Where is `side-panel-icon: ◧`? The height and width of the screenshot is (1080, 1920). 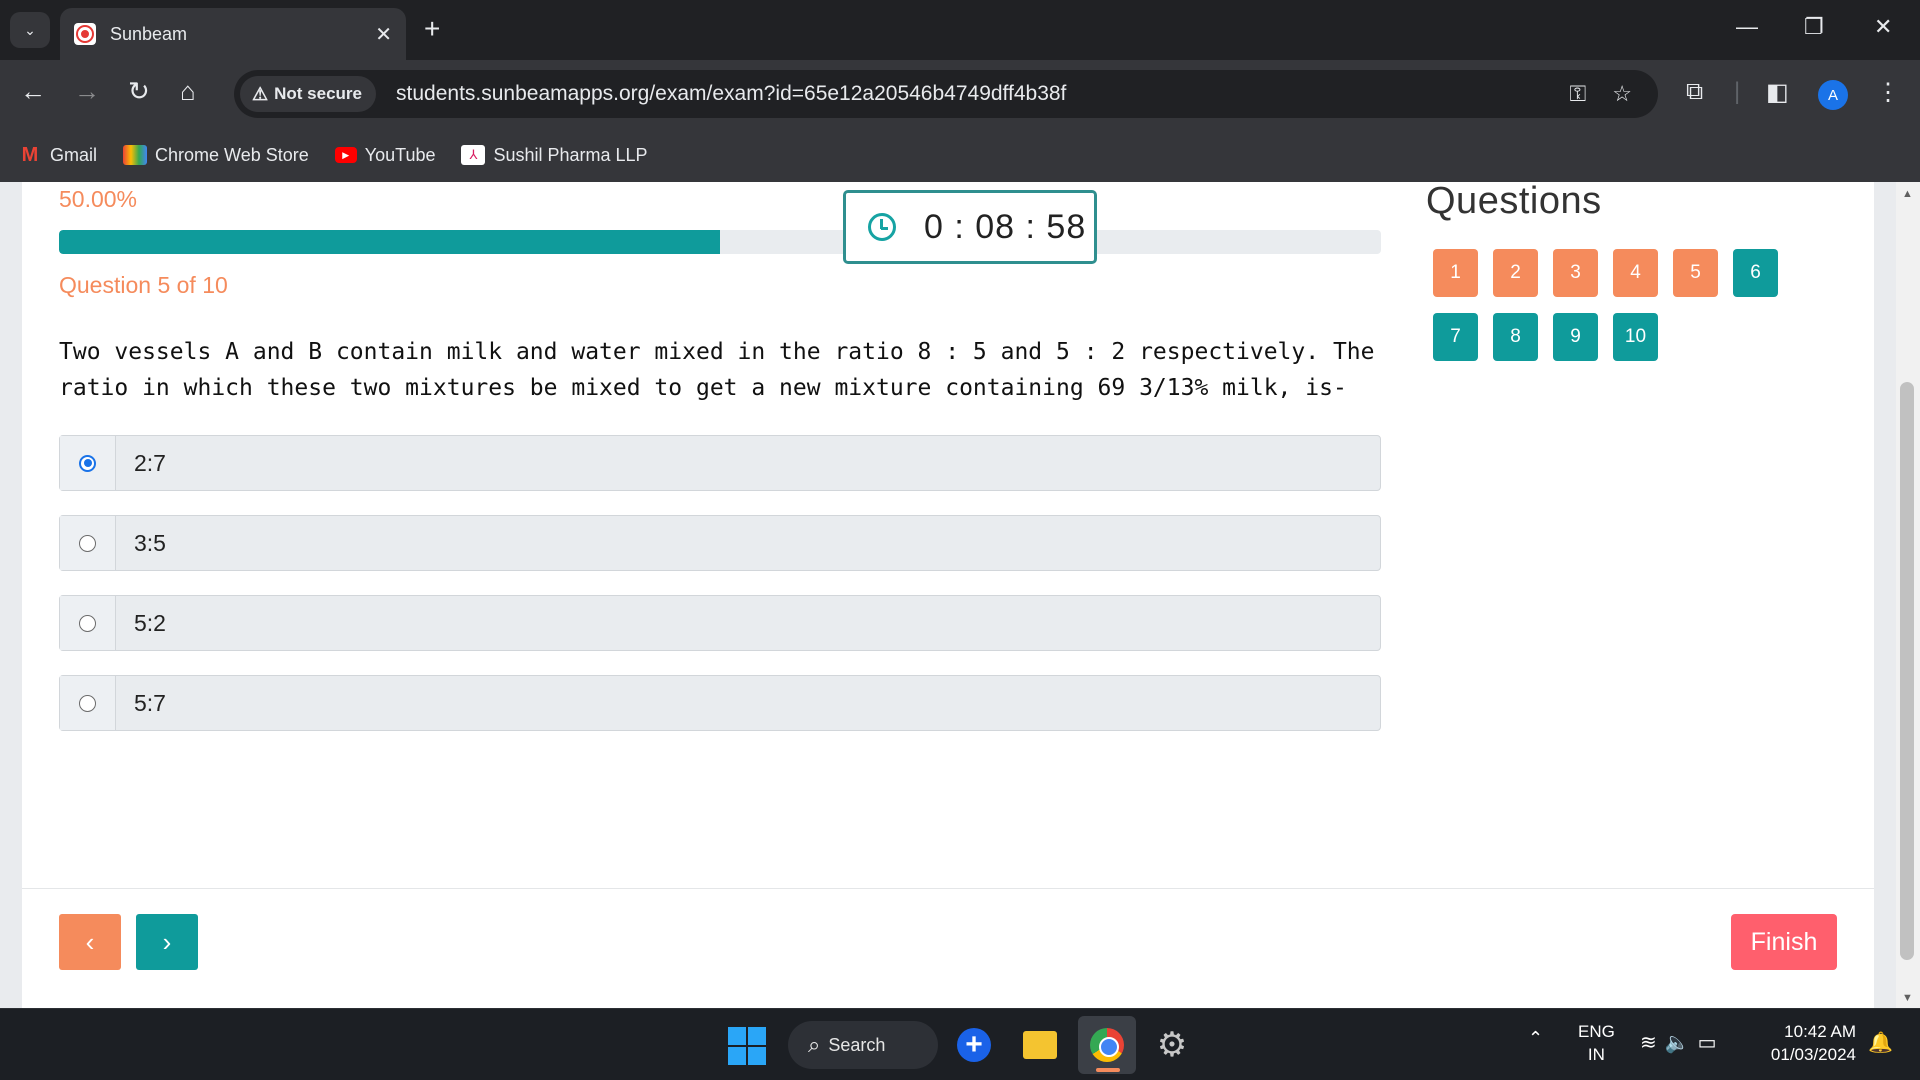
side-panel-icon: ◧ is located at coordinates (1777, 92).